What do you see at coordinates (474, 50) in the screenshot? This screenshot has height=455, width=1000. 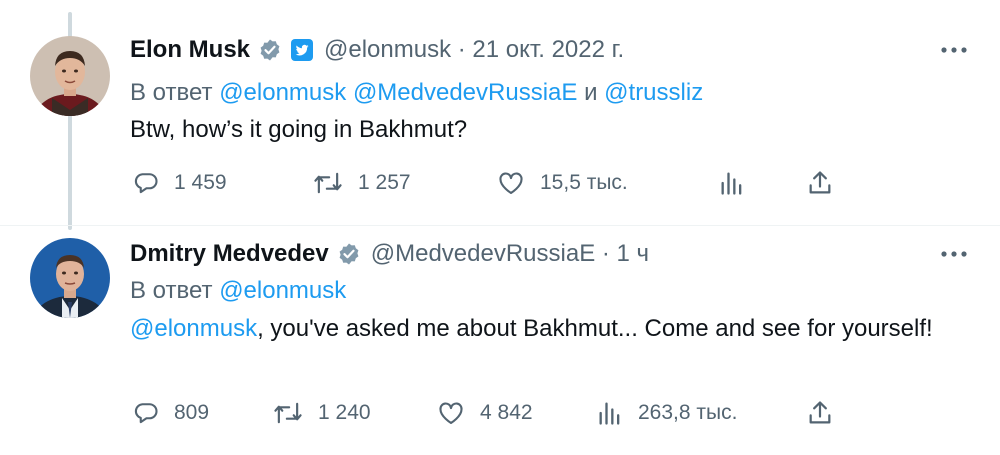 I see `handle-and-timestamp: @elonmusk · 21 окт. 2022 г.` at bounding box center [474, 50].